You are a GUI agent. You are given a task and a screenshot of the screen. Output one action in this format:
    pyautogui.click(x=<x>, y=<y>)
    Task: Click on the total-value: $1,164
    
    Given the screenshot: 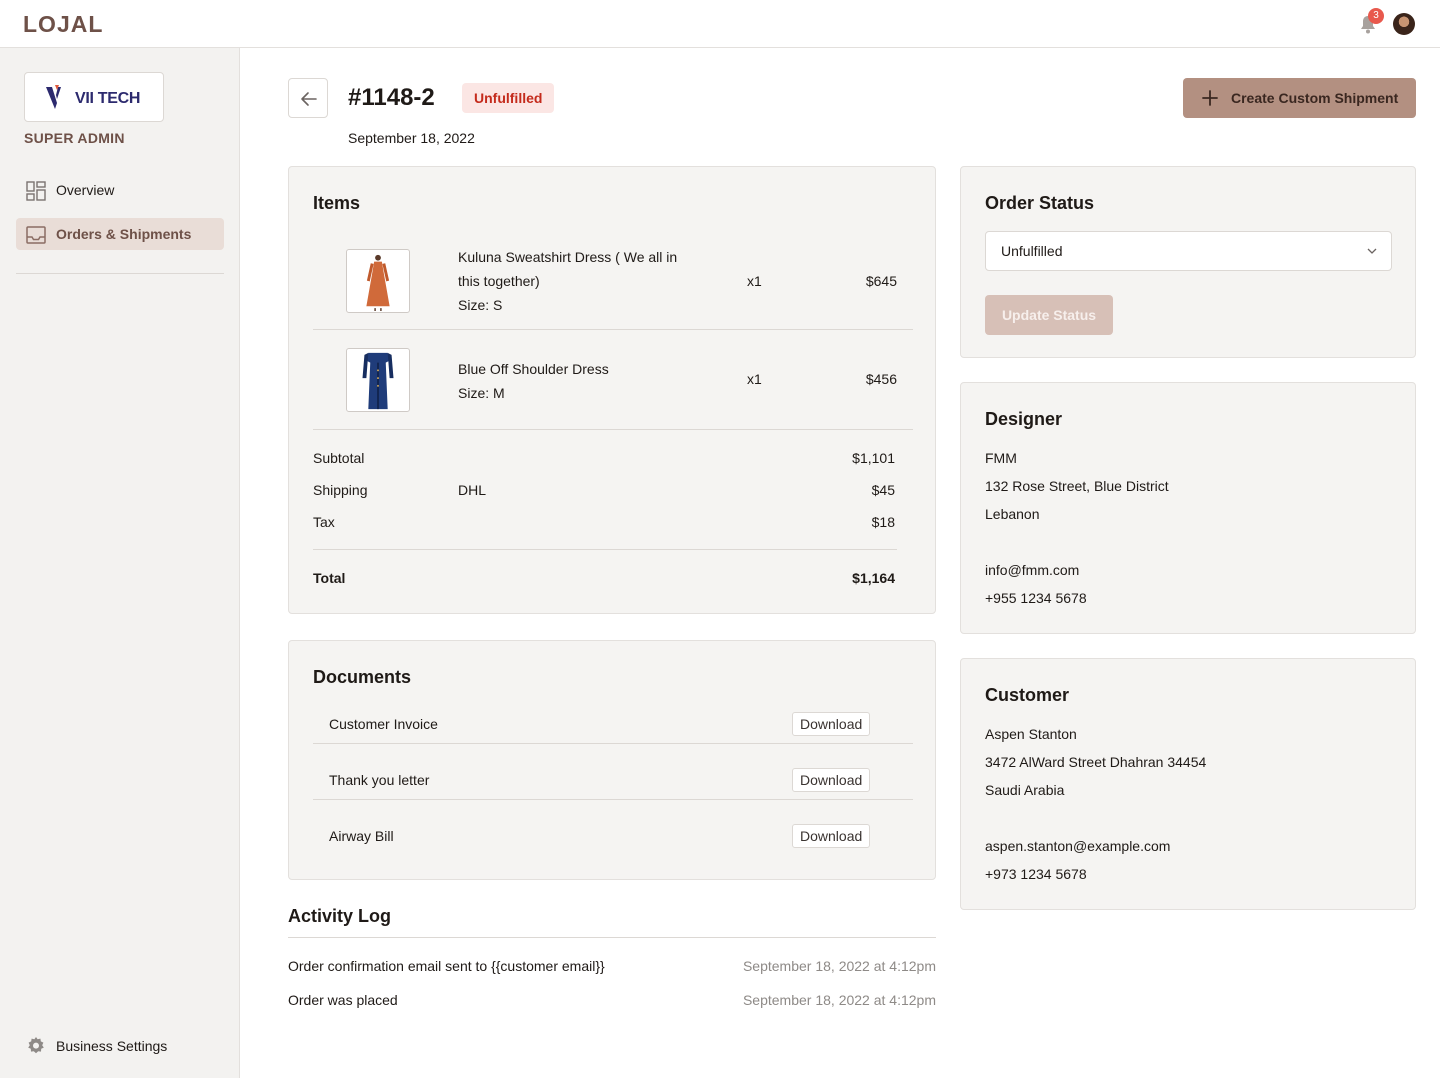 What is the action you would take?
    pyautogui.click(x=873, y=578)
    